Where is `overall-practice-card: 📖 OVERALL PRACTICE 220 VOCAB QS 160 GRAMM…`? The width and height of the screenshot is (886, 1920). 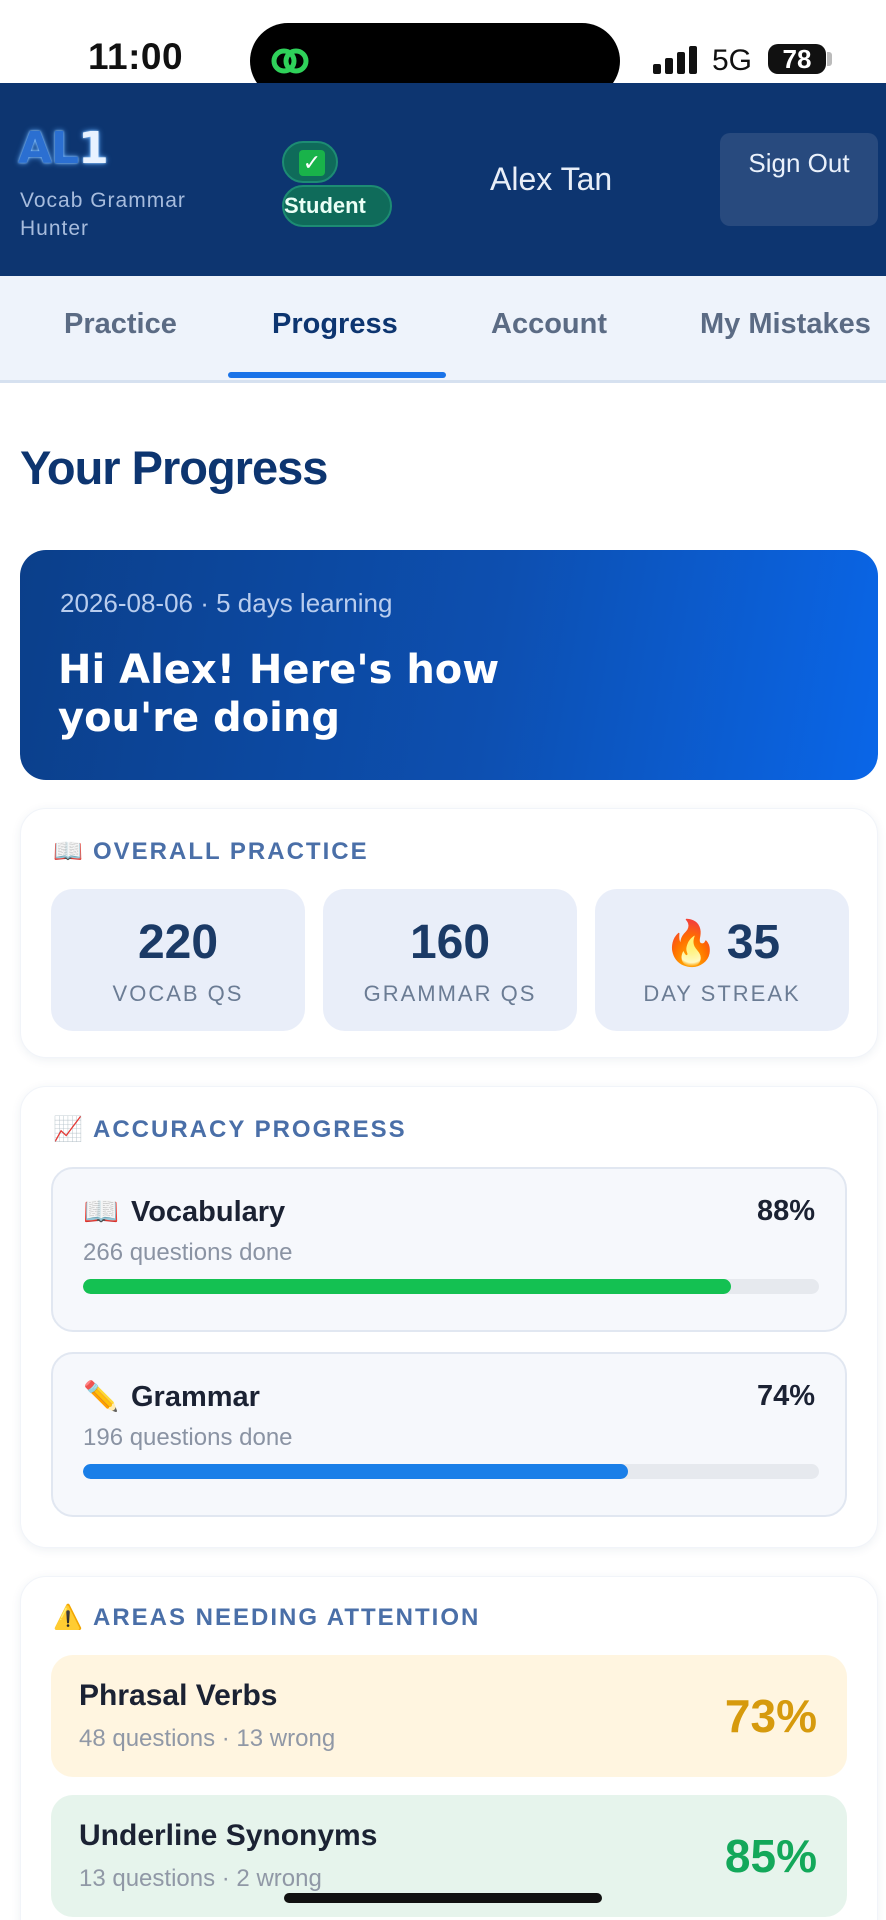
overall-practice-card: 📖 OVERALL PRACTICE 220 VOCAB QS 160 GRAMM… is located at coordinates (449, 933).